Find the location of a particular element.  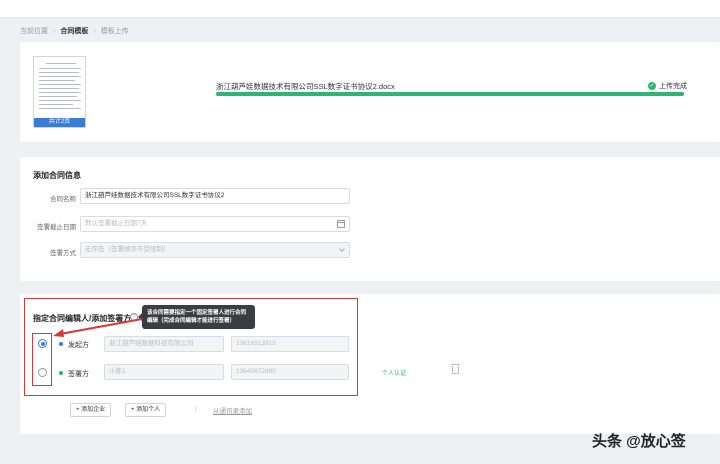

add-person-button: + 添加个人 is located at coordinates (146, 410).